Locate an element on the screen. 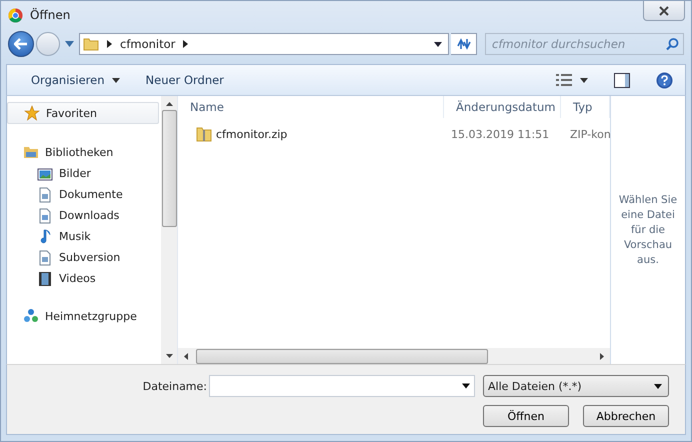 Image resolution: width=692 pixels, height=442 pixels. refresh-button is located at coordinates (464, 44).